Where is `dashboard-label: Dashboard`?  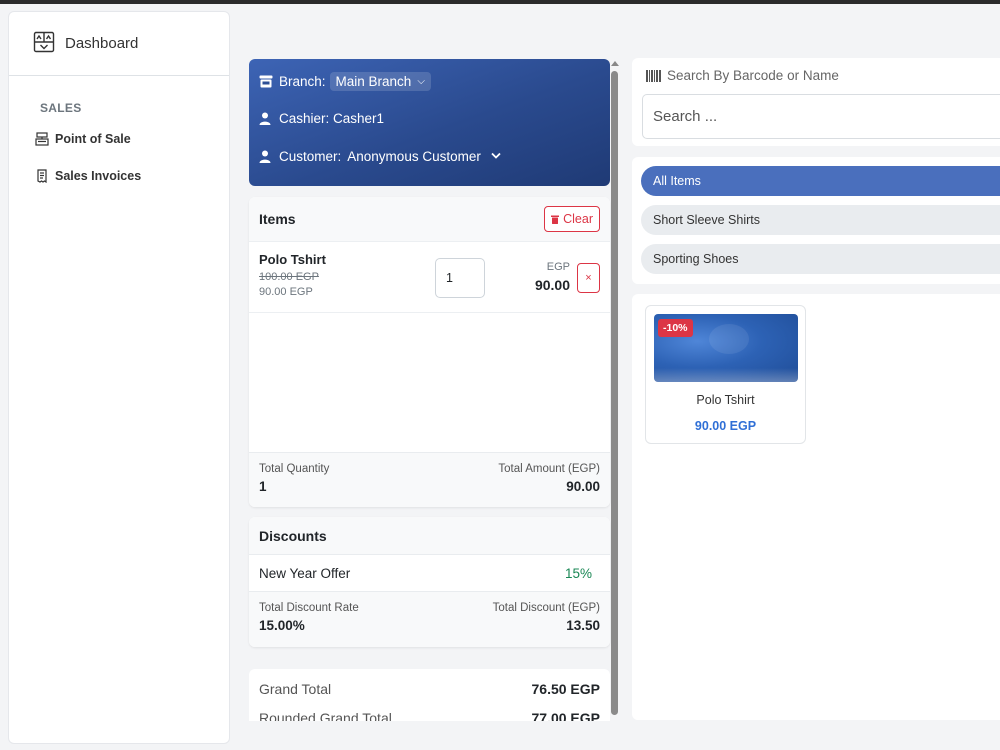
dashboard-label: Dashboard is located at coordinates (102, 43).